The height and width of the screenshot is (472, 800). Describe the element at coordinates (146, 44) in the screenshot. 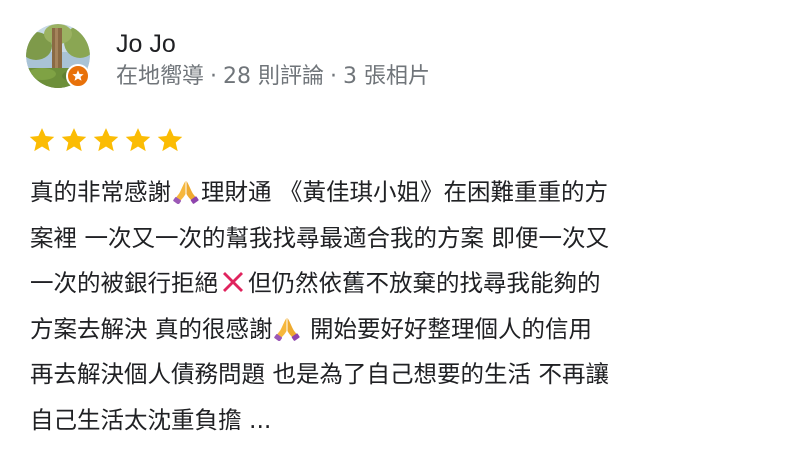

I see `reviewer-name: Jo Jo` at that location.